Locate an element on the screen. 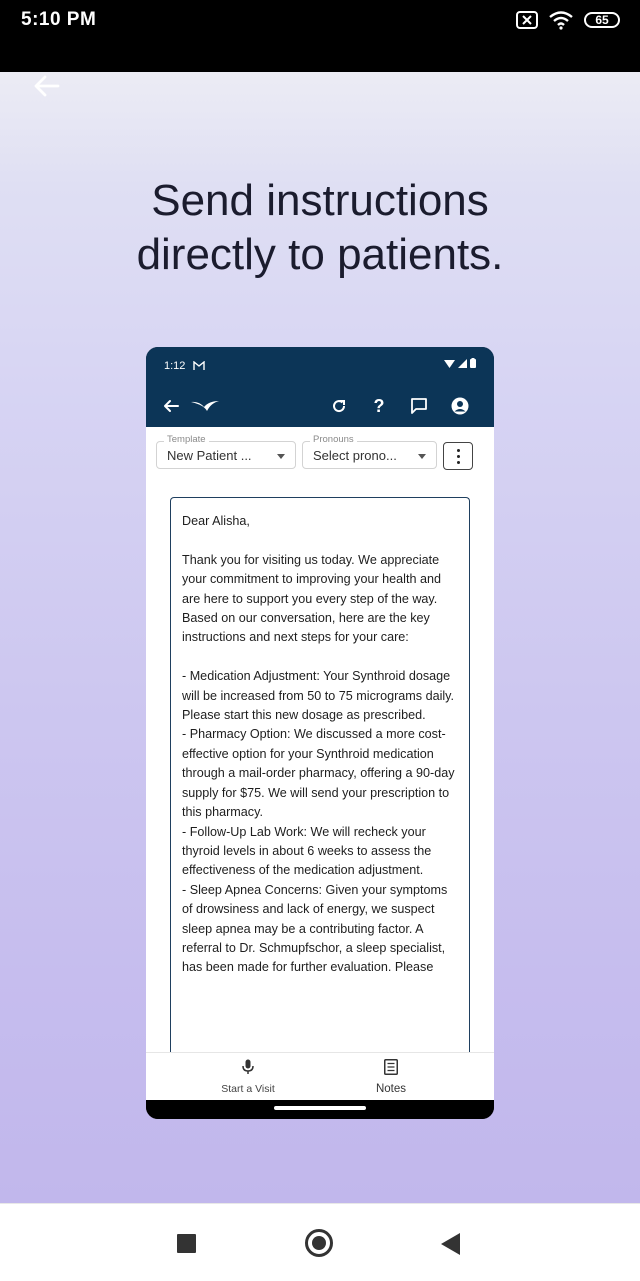  phone-status-icons is located at coordinates (460, 363).